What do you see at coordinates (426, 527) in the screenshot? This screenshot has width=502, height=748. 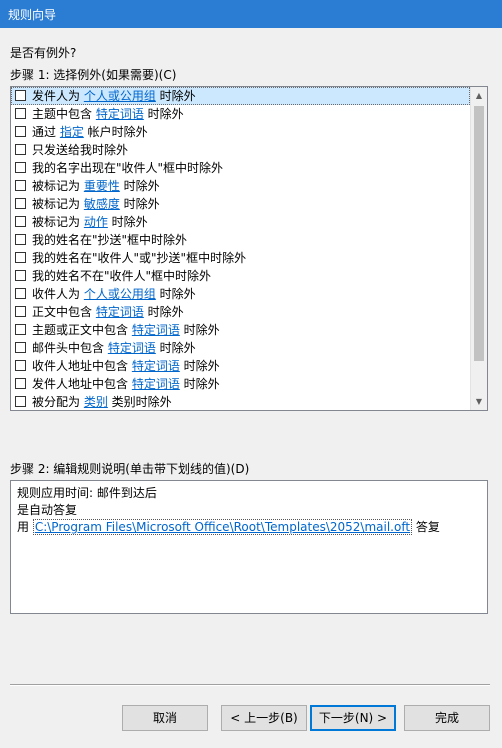 I see `rule-desc-suffix: 答复` at bounding box center [426, 527].